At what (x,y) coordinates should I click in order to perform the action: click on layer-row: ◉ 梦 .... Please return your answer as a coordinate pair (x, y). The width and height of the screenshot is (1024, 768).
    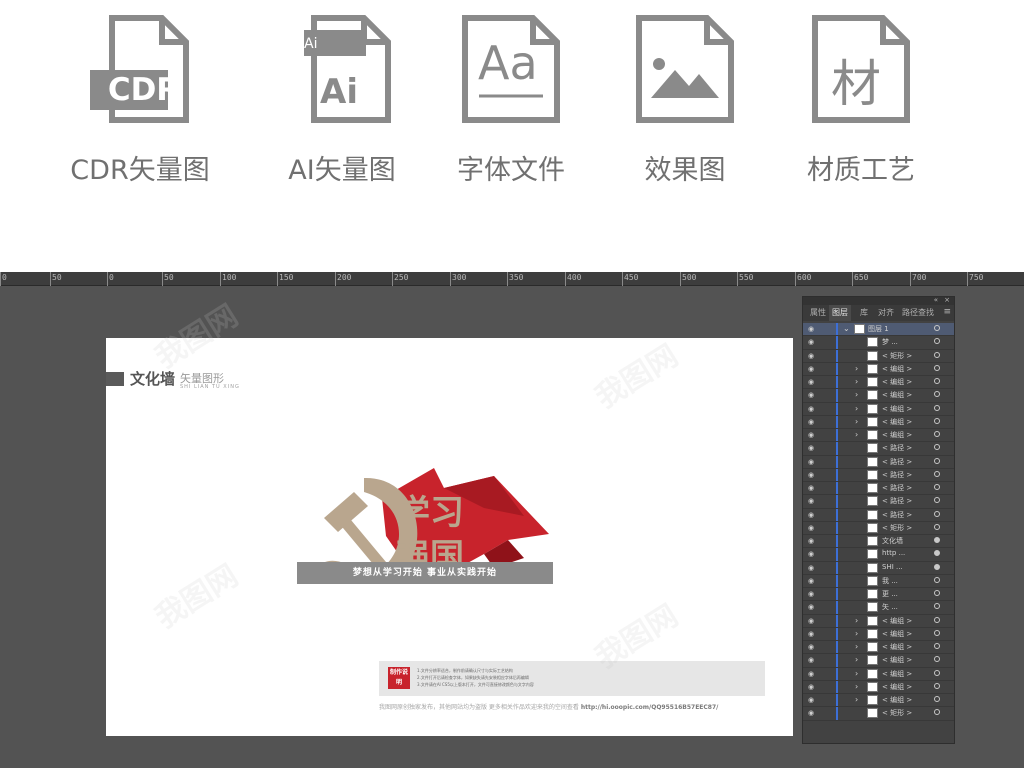
    Looking at the image, I should click on (878, 343).